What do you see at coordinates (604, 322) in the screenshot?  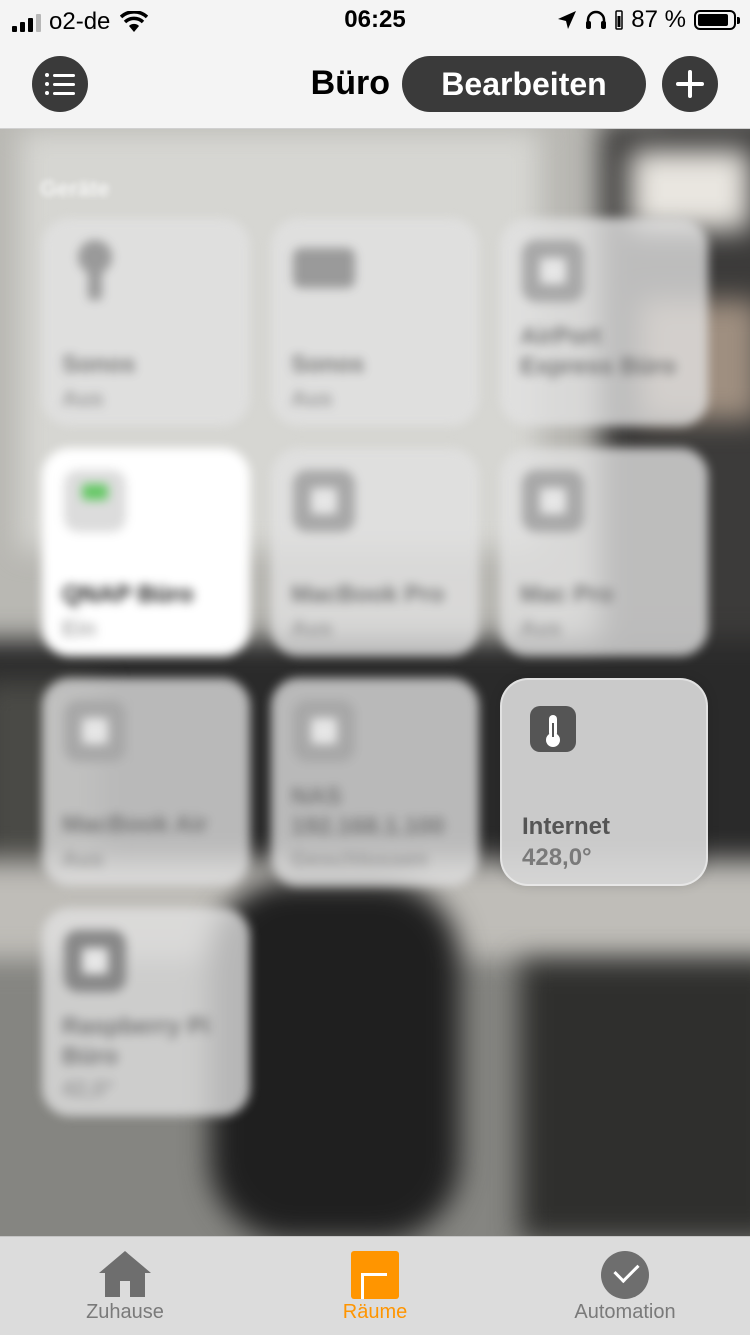 I see `accessory-tile: AirPort Express Büro` at bounding box center [604, 322].